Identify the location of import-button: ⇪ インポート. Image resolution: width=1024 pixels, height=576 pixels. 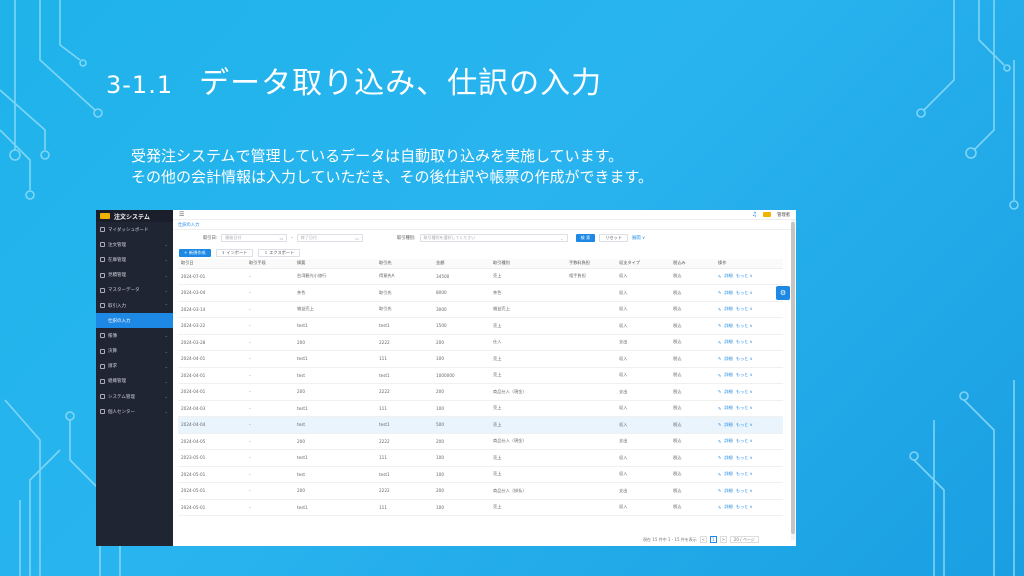
(234, 252).